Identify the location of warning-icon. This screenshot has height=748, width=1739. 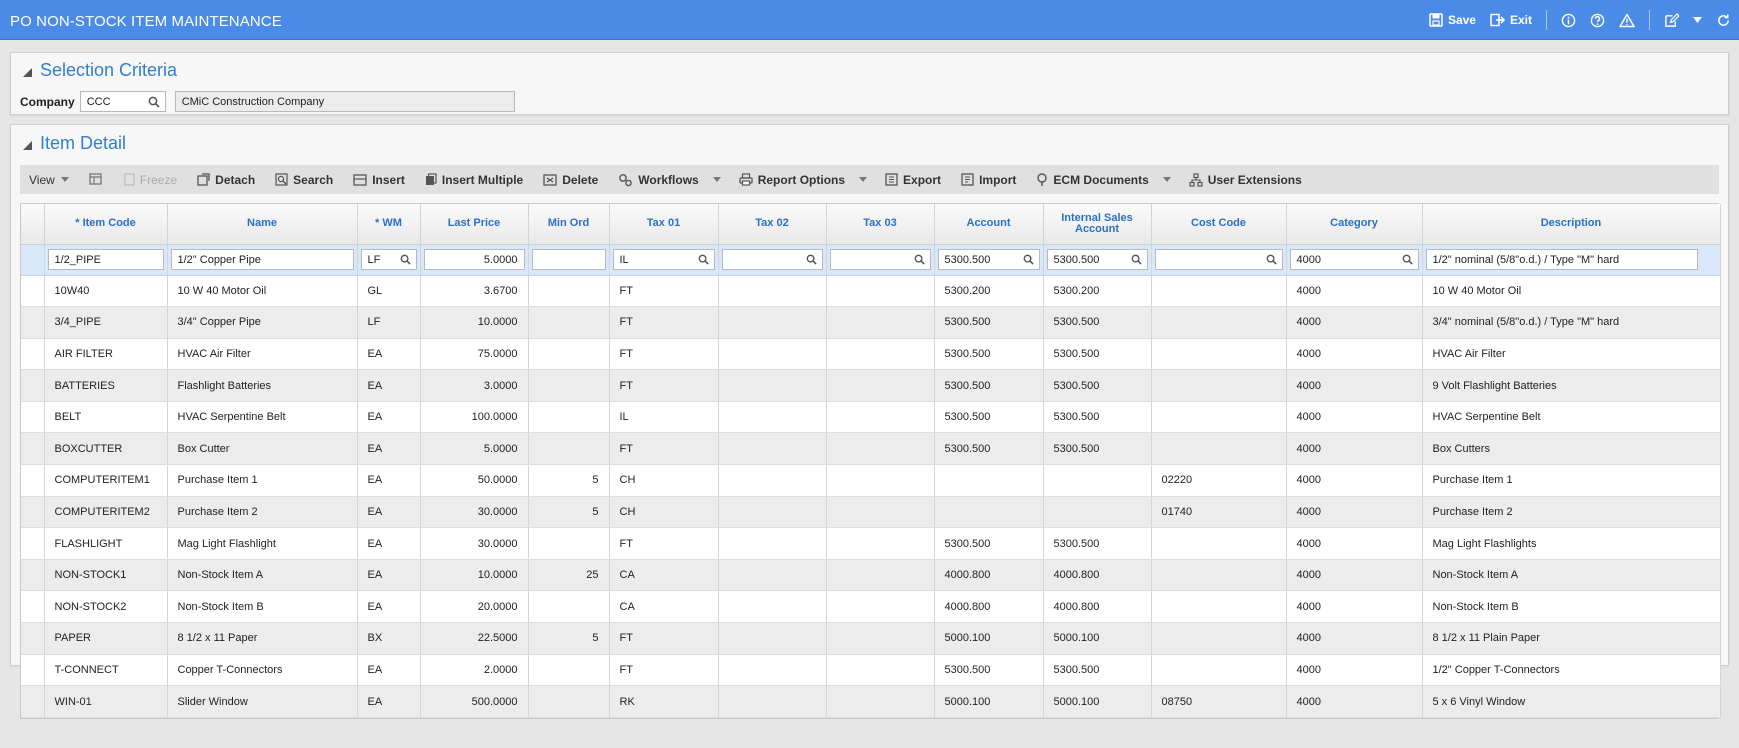
(1627, 20).